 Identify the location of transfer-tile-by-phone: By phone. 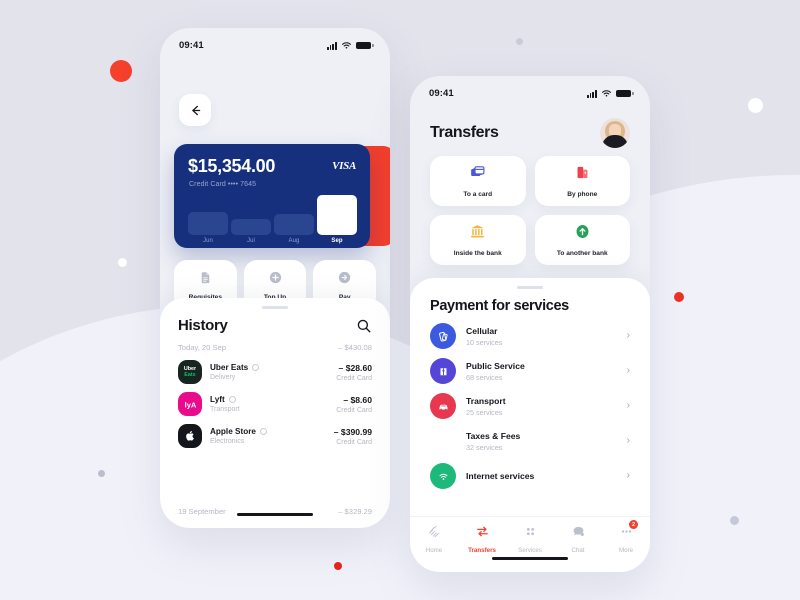
(582, 181).